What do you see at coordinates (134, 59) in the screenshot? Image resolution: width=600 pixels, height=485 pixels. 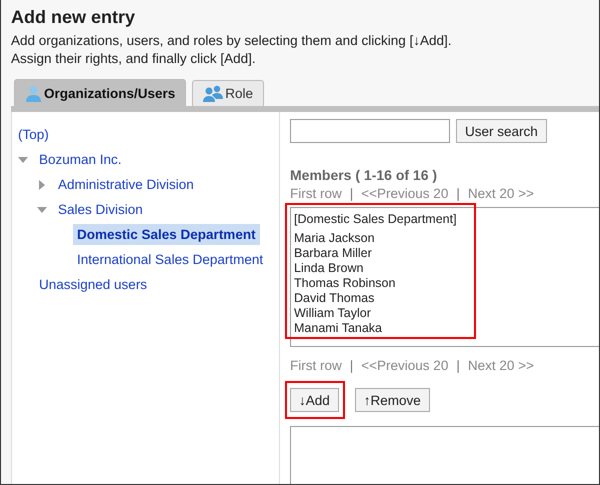 I see `description-text: Assign their rights, and finally click [Add].` at bounding box center [134, 59].